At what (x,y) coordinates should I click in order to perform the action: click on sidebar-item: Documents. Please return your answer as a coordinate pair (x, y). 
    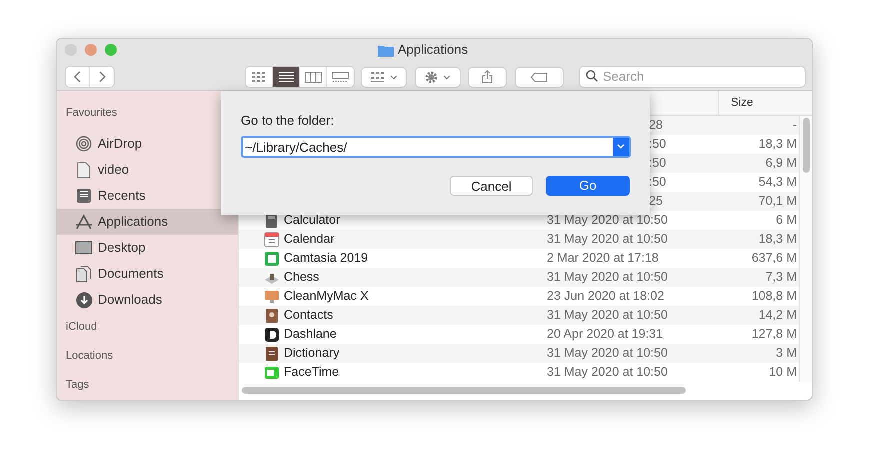
    Looking at the image, I should click on (147, 274).